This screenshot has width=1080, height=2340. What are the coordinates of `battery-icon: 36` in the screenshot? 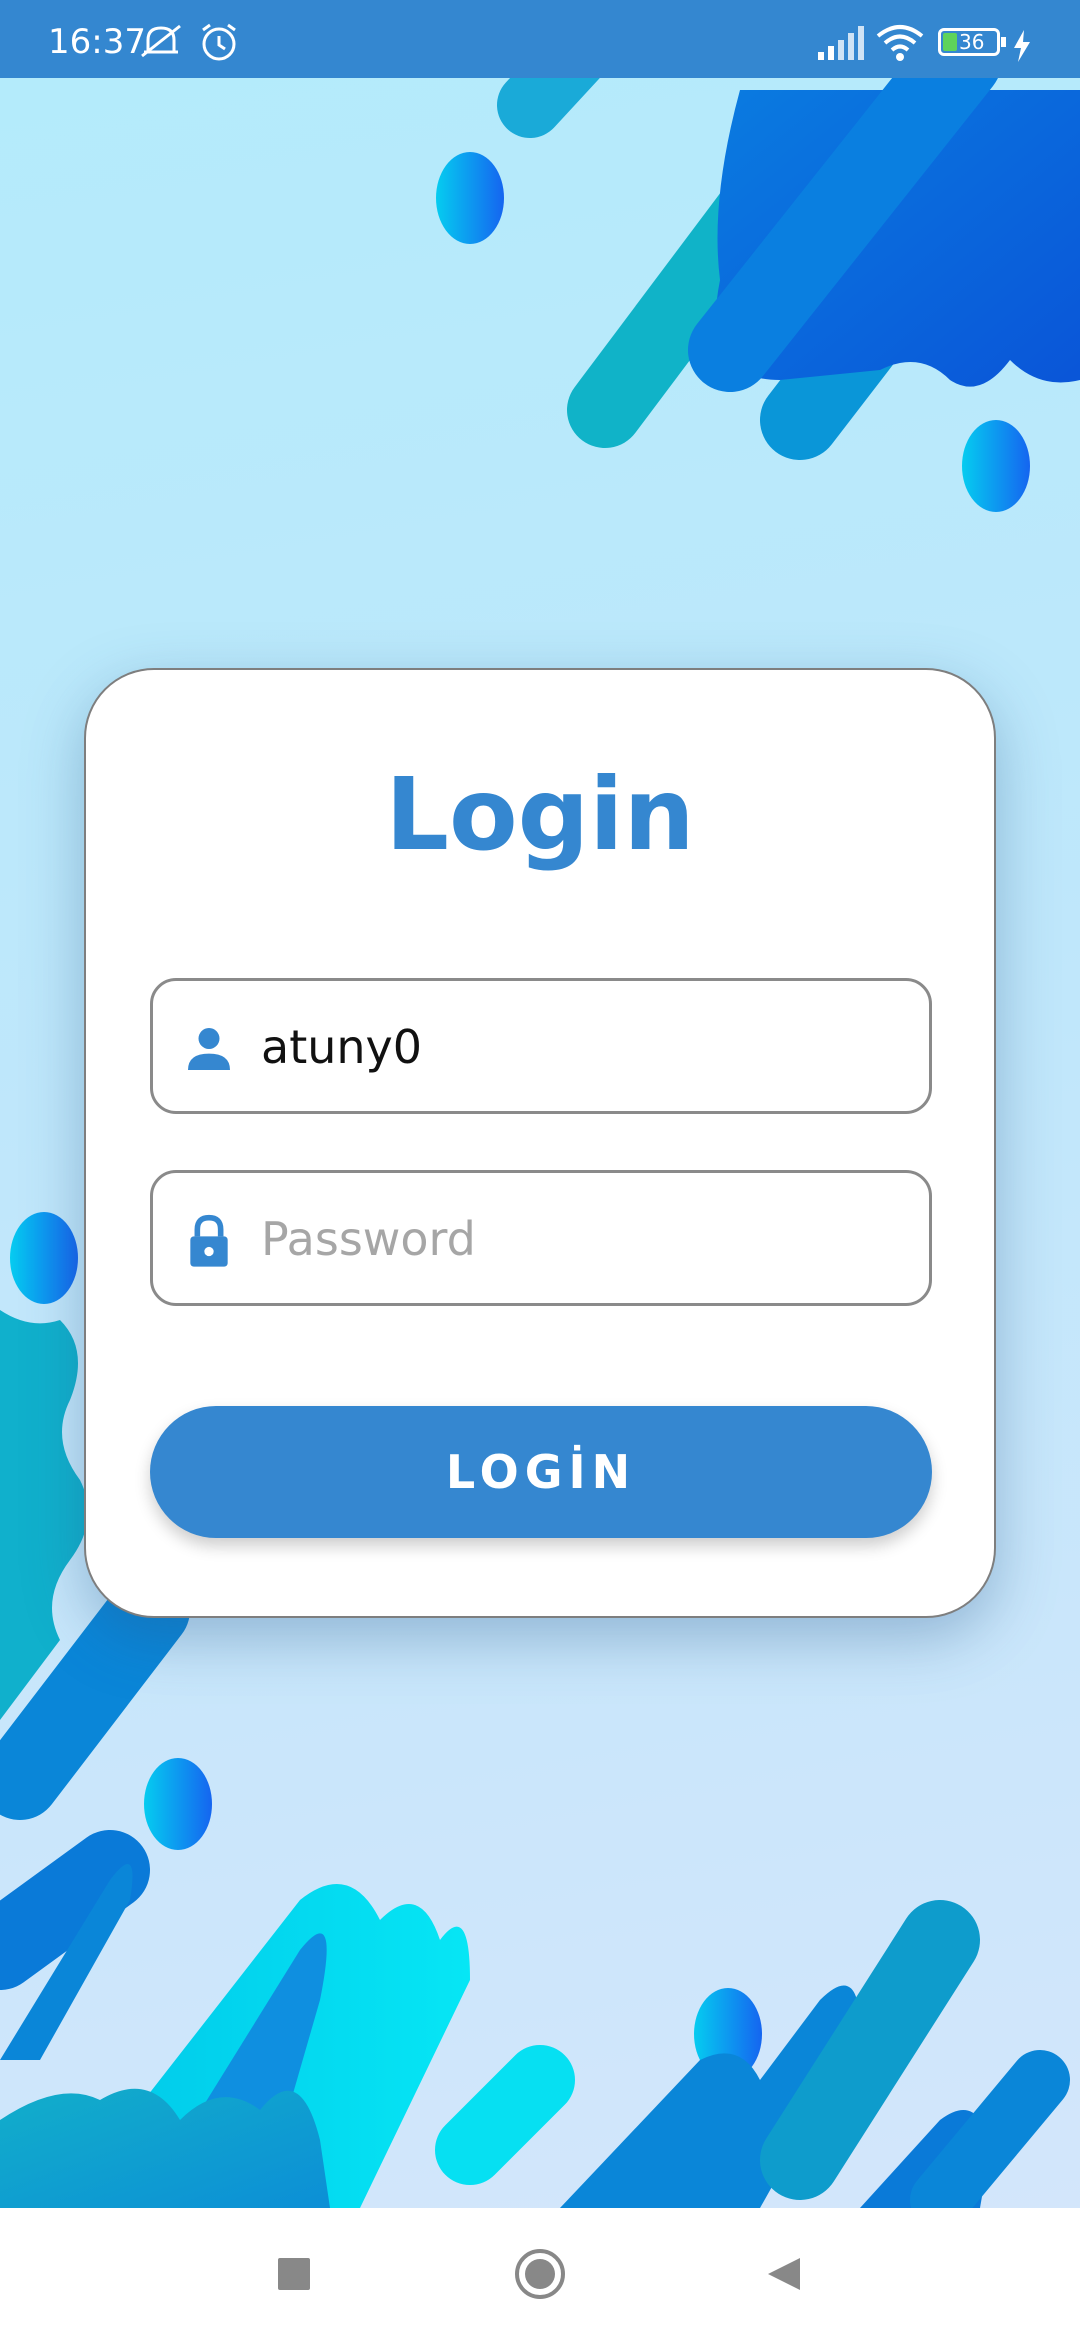 It's located at (972, 42).